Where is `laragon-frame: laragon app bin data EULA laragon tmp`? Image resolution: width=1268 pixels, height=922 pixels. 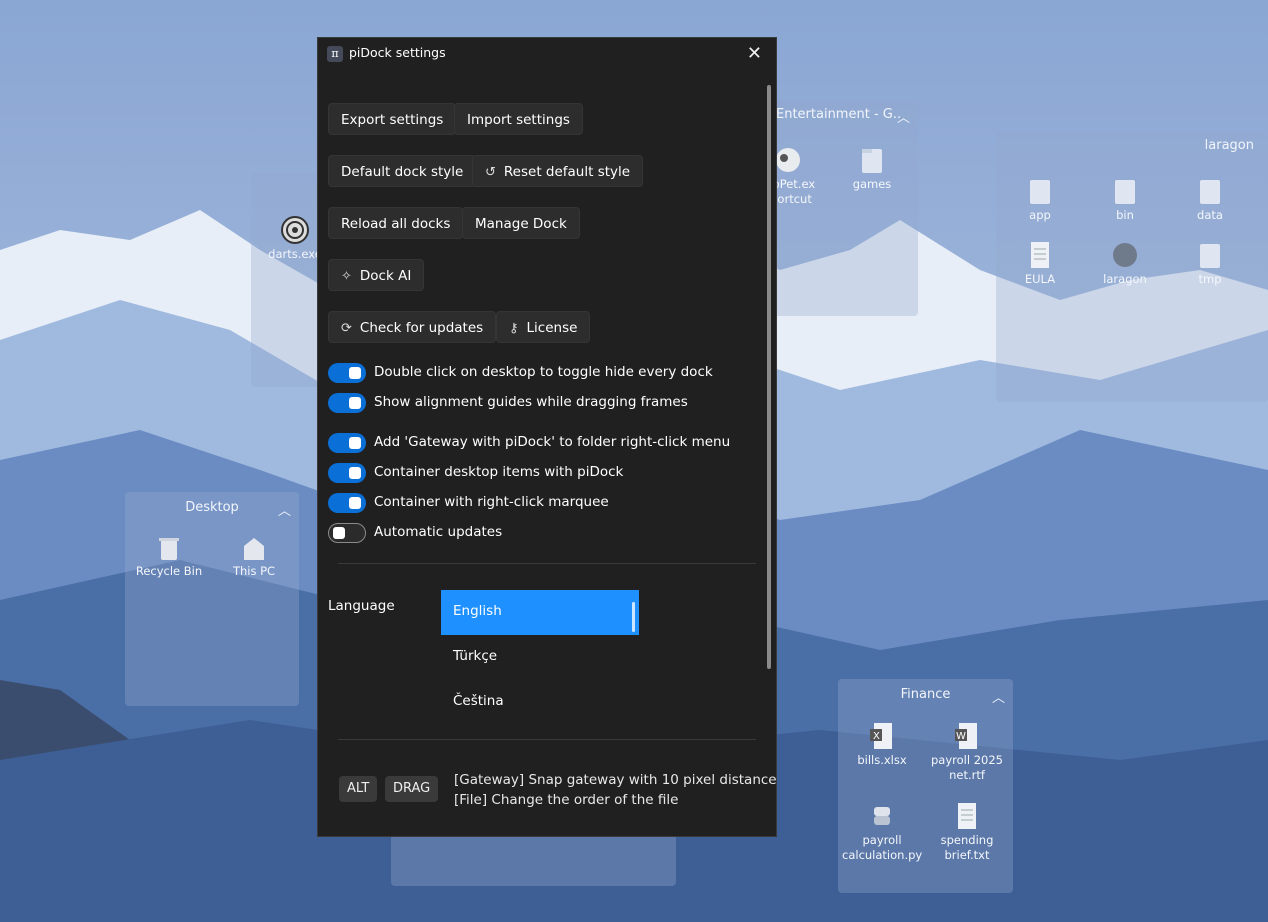 laragon-frame: laragon app bin data EULA laragon tmp is located at coordinates (1132, 267).